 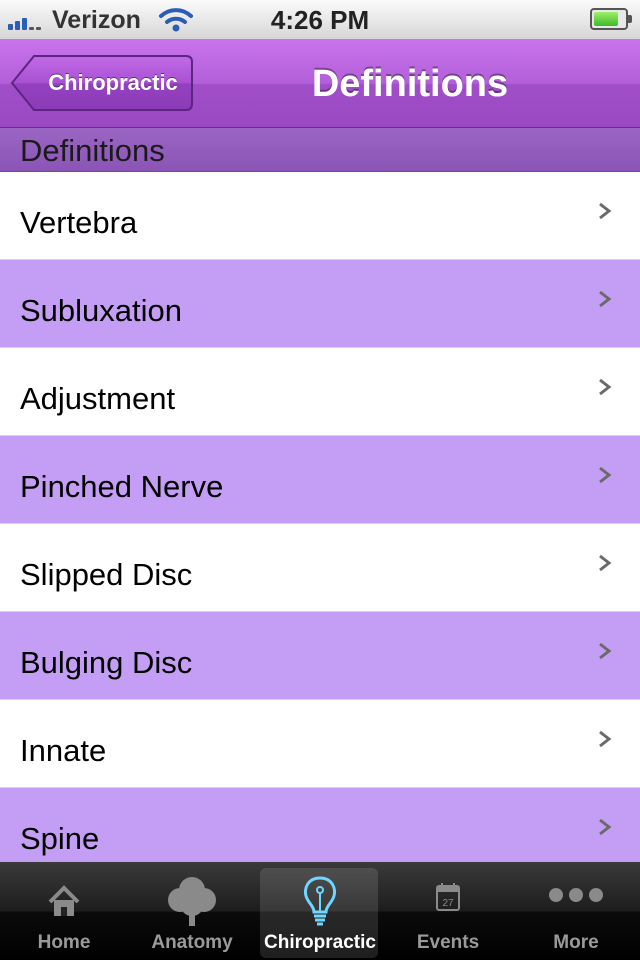 I want to click on lightbulb-icon, so click(x=320, y=901).